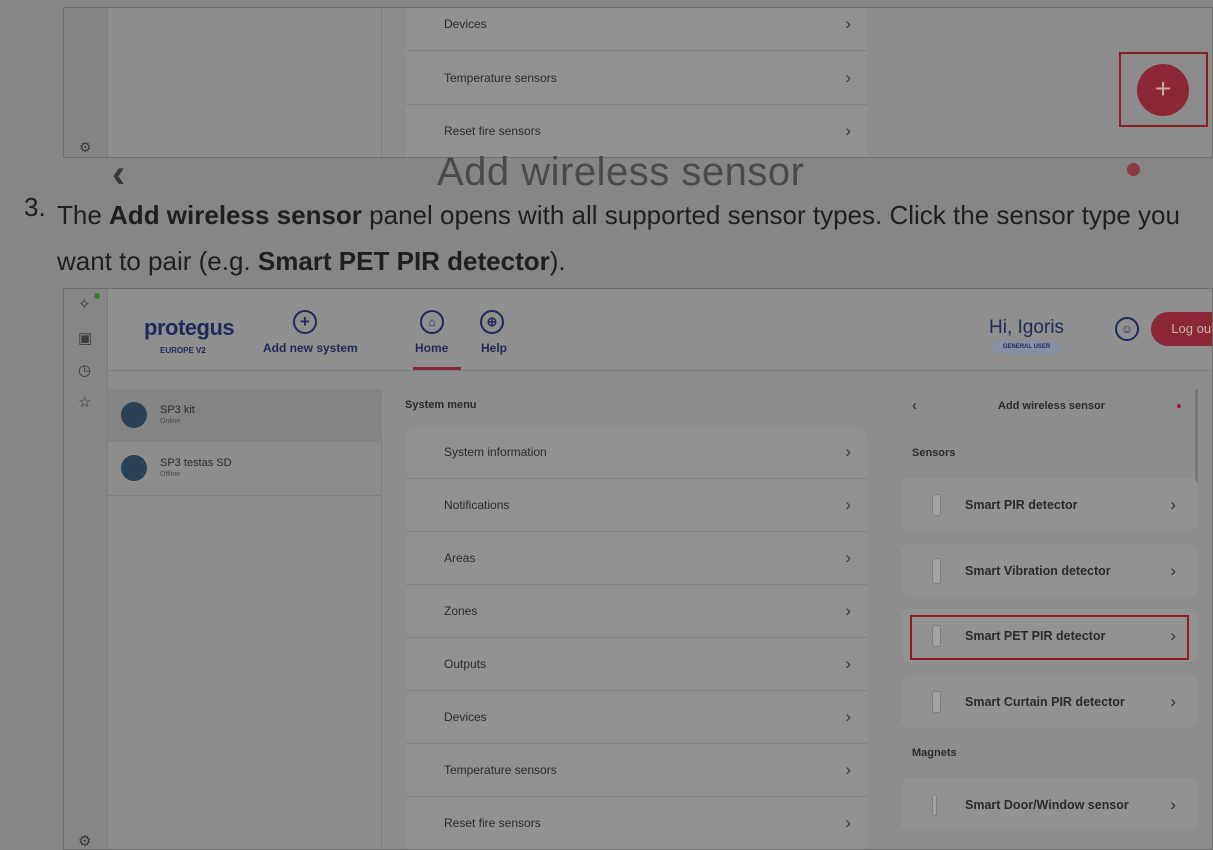  I want to click on section-sensors: Sensors, so click(934, 453).